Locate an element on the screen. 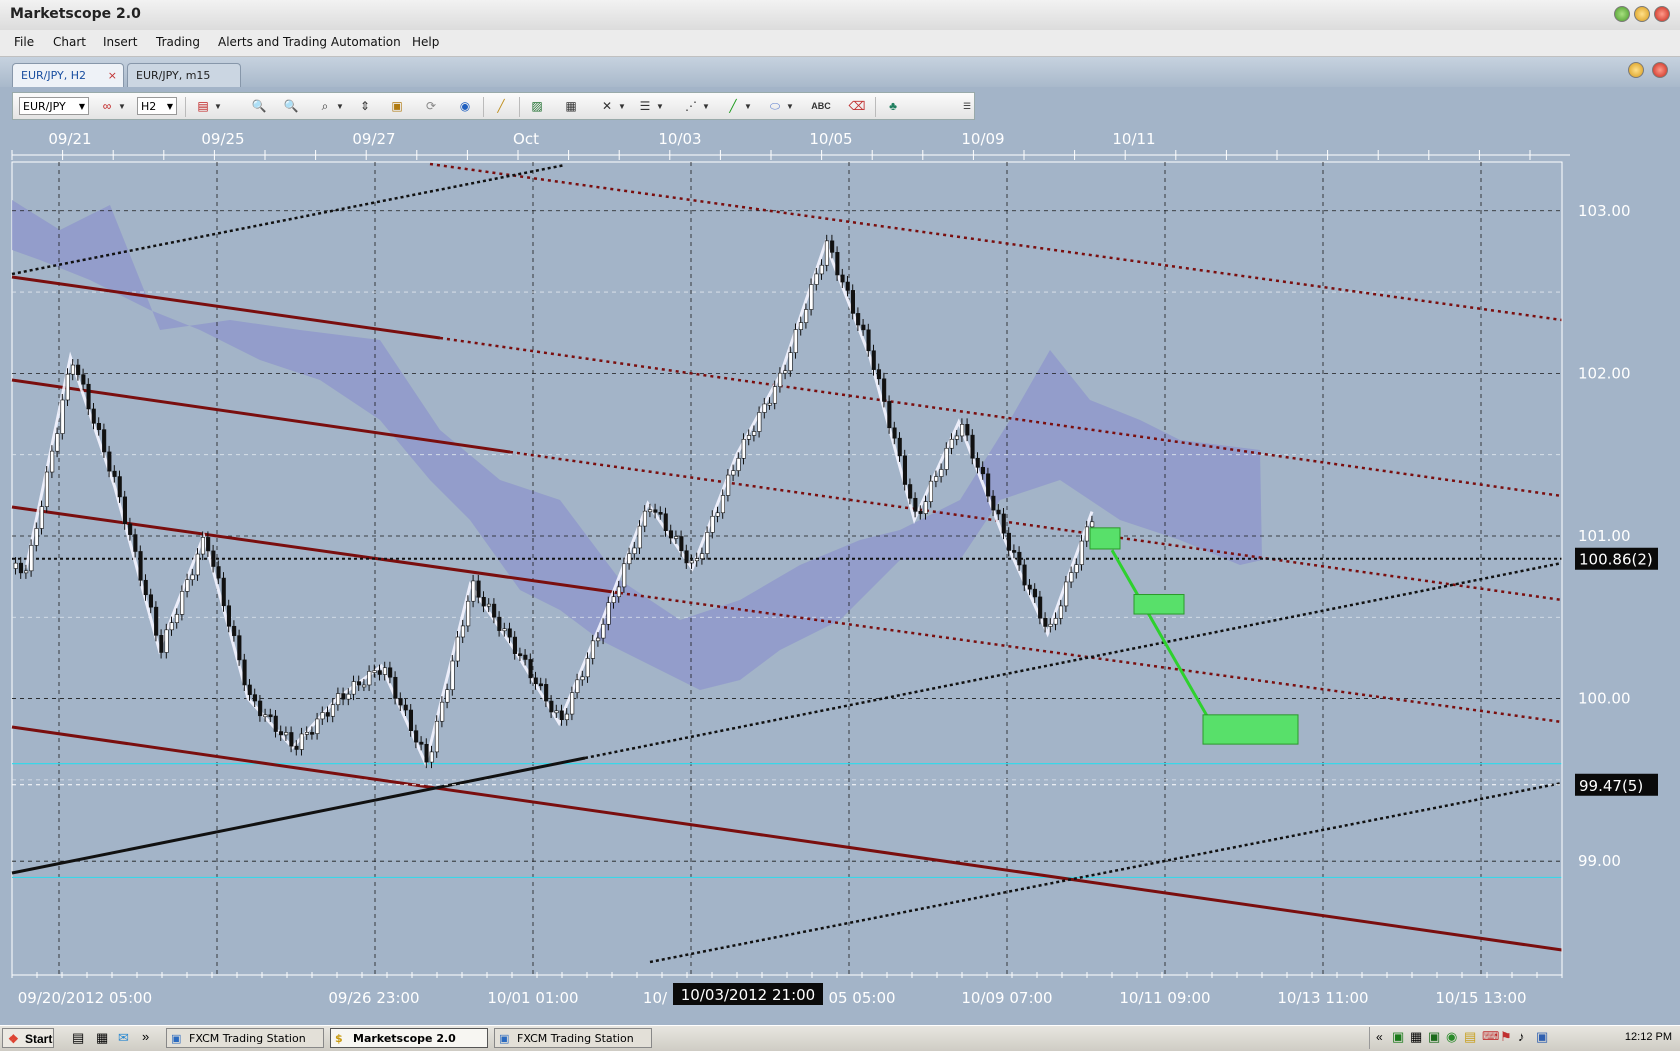  tray-folder-icon: ▤ is located at coordinates (1470, 1037).